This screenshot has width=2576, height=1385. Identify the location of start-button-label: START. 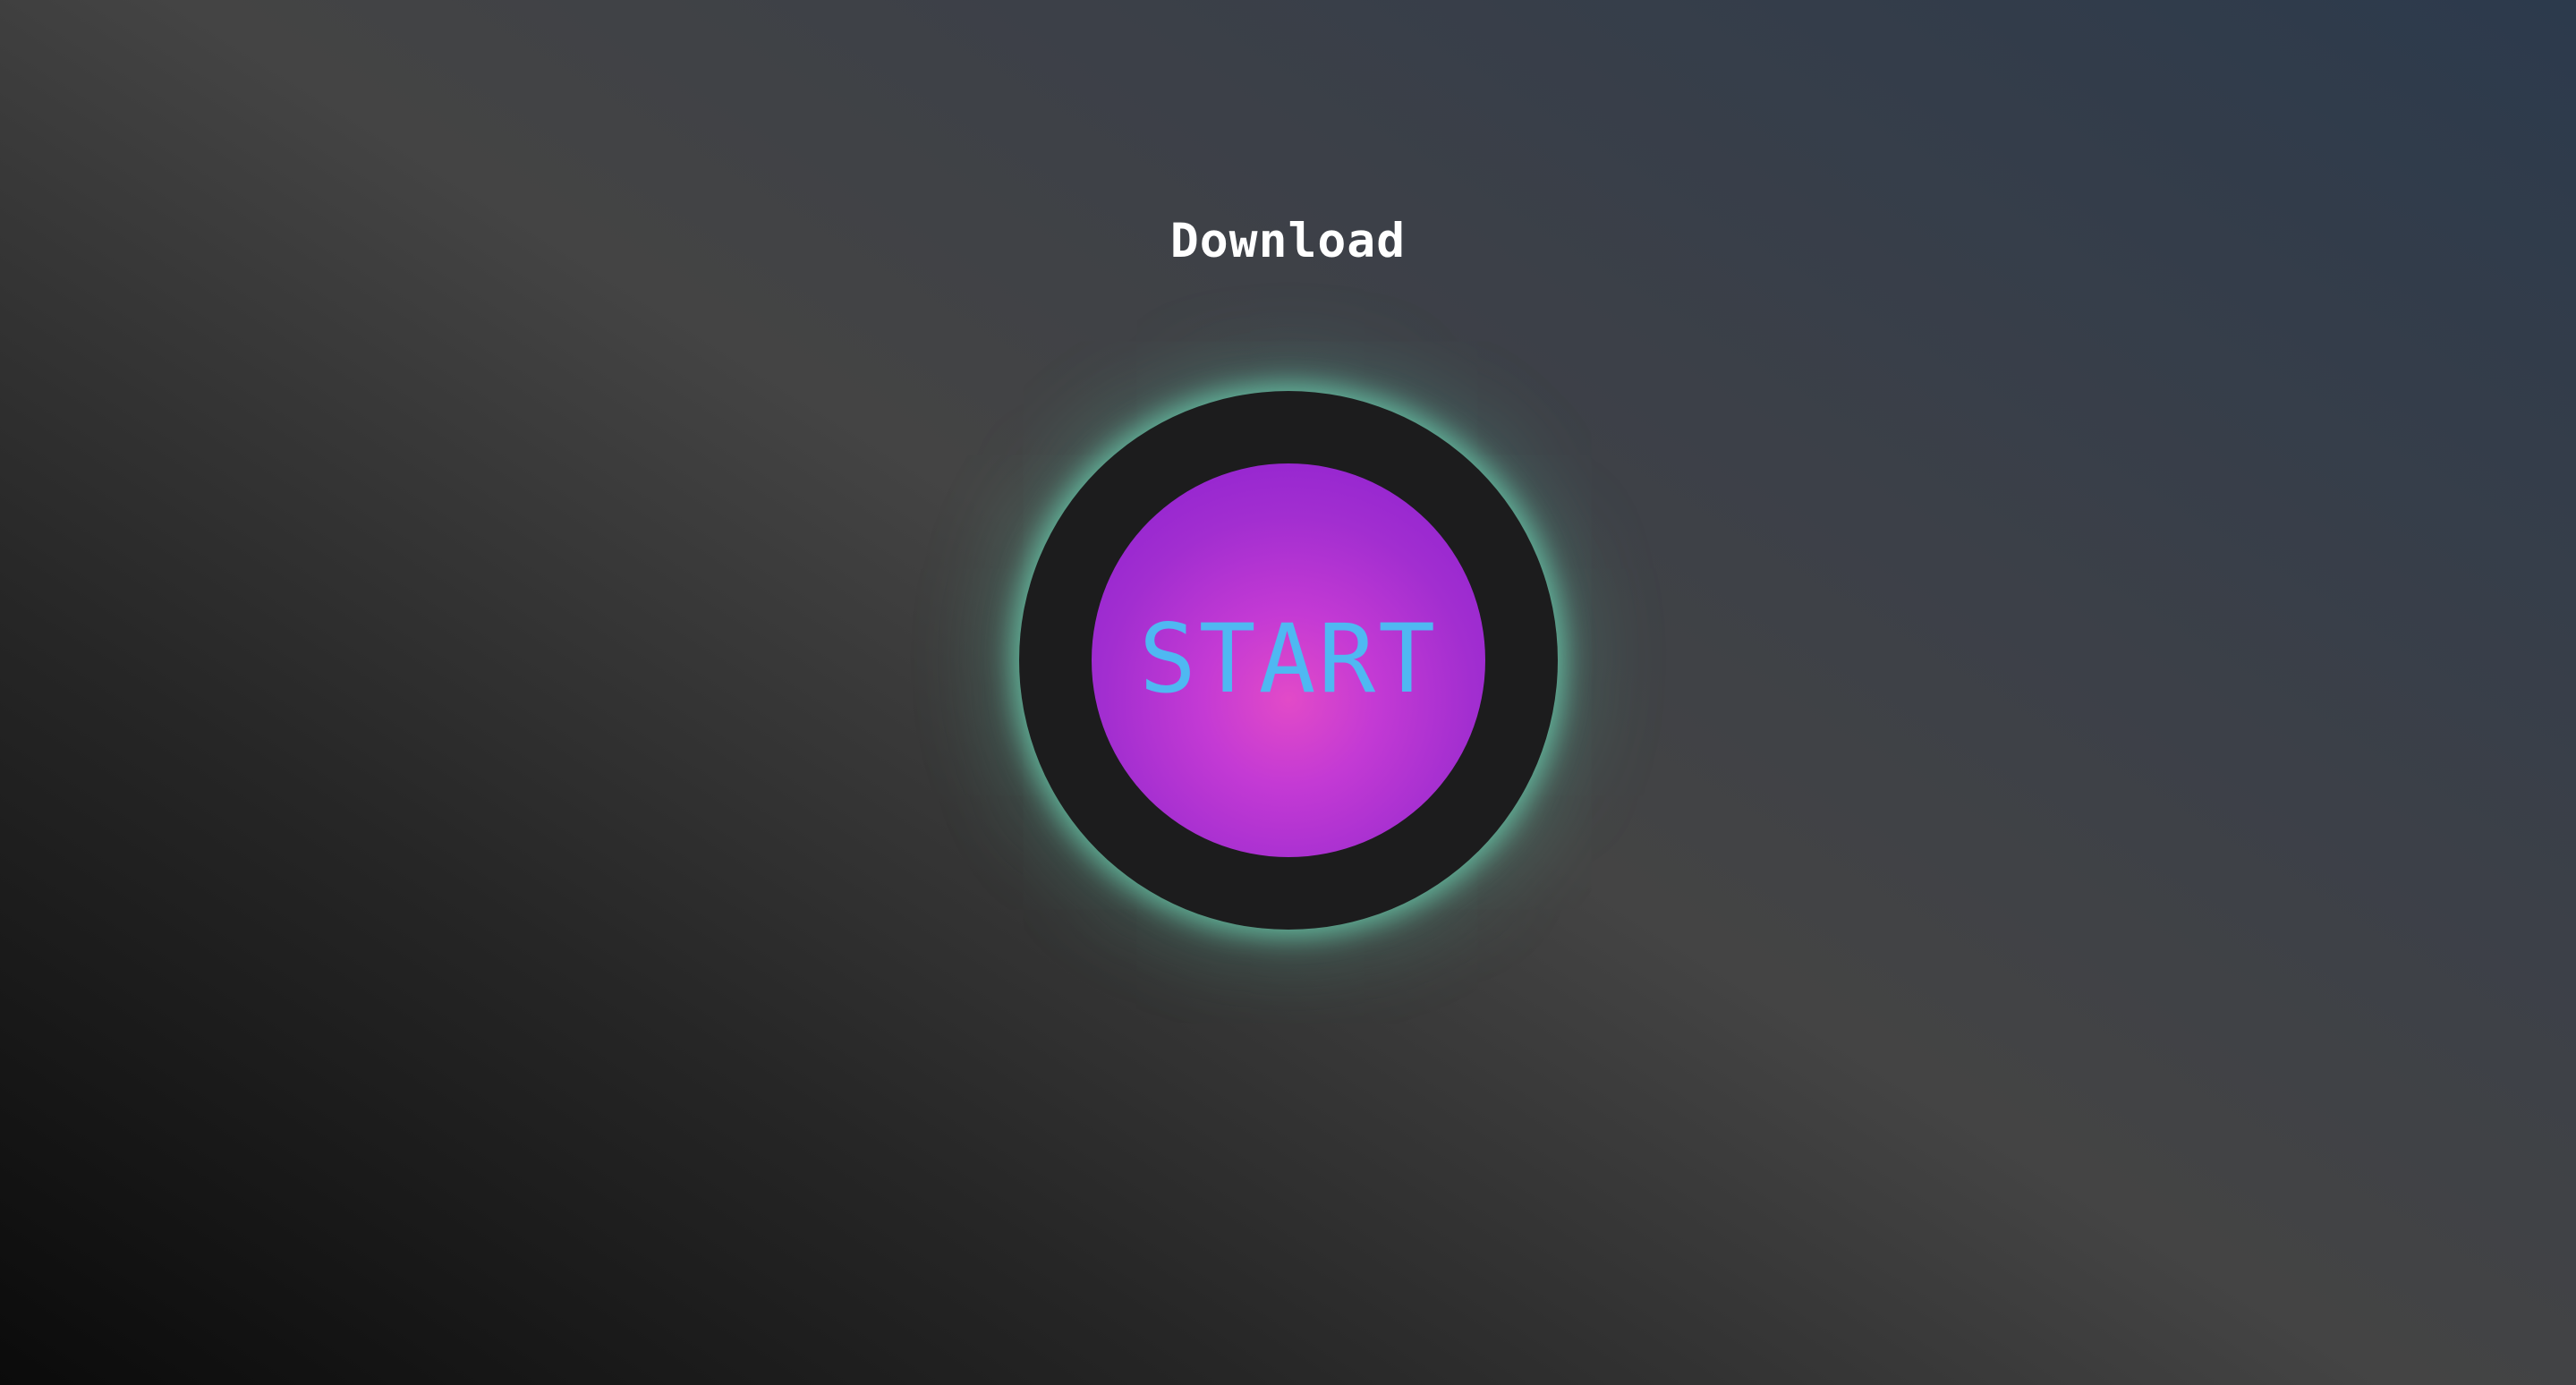
(1288, 659).